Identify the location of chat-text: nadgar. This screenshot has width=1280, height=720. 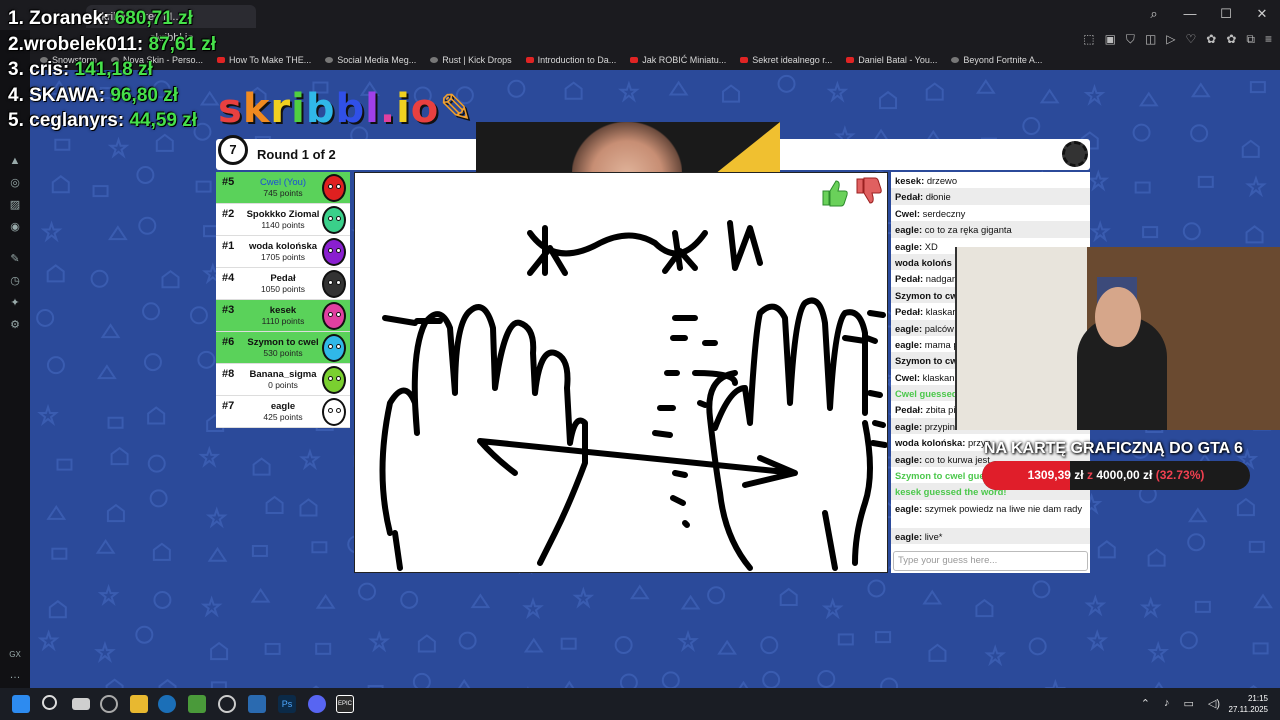
(940, 279).